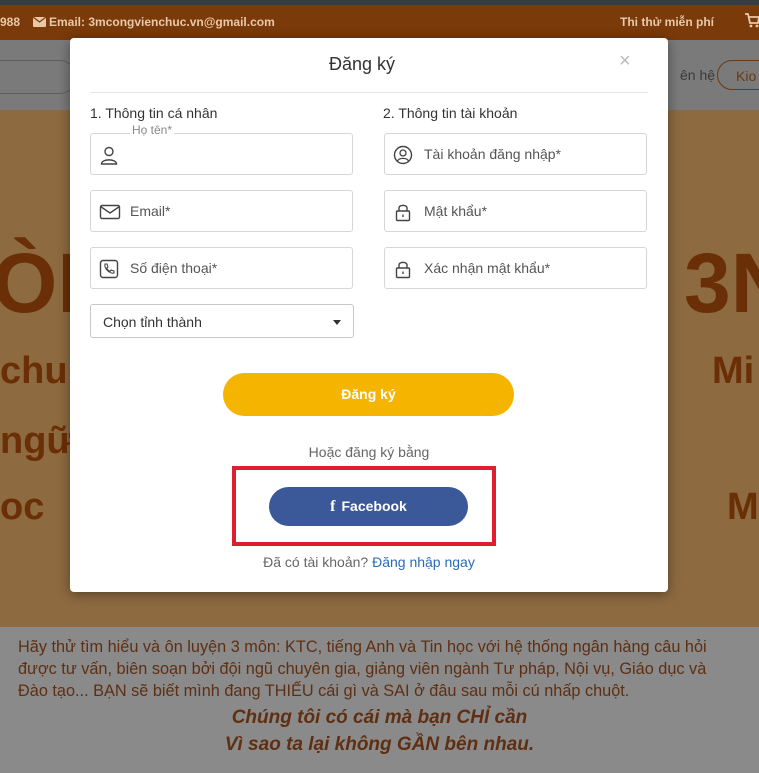 The height and width of the screenshot is (773, 759). I want to click on hero-line2-left: ngữ, so click(37, 441).